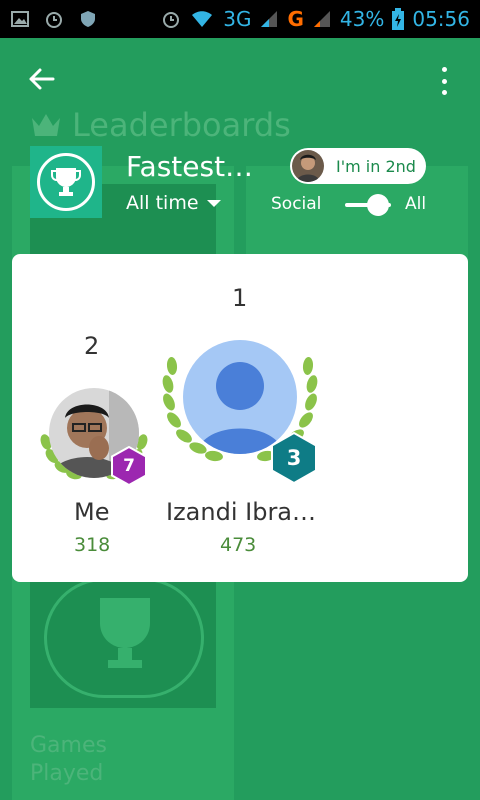 This screenshot has height=800, width=480. What do you see at coordinates (68, 759) in the screenshot?
I see `background-card-label: Games Played` at bounding box center [68, 759].